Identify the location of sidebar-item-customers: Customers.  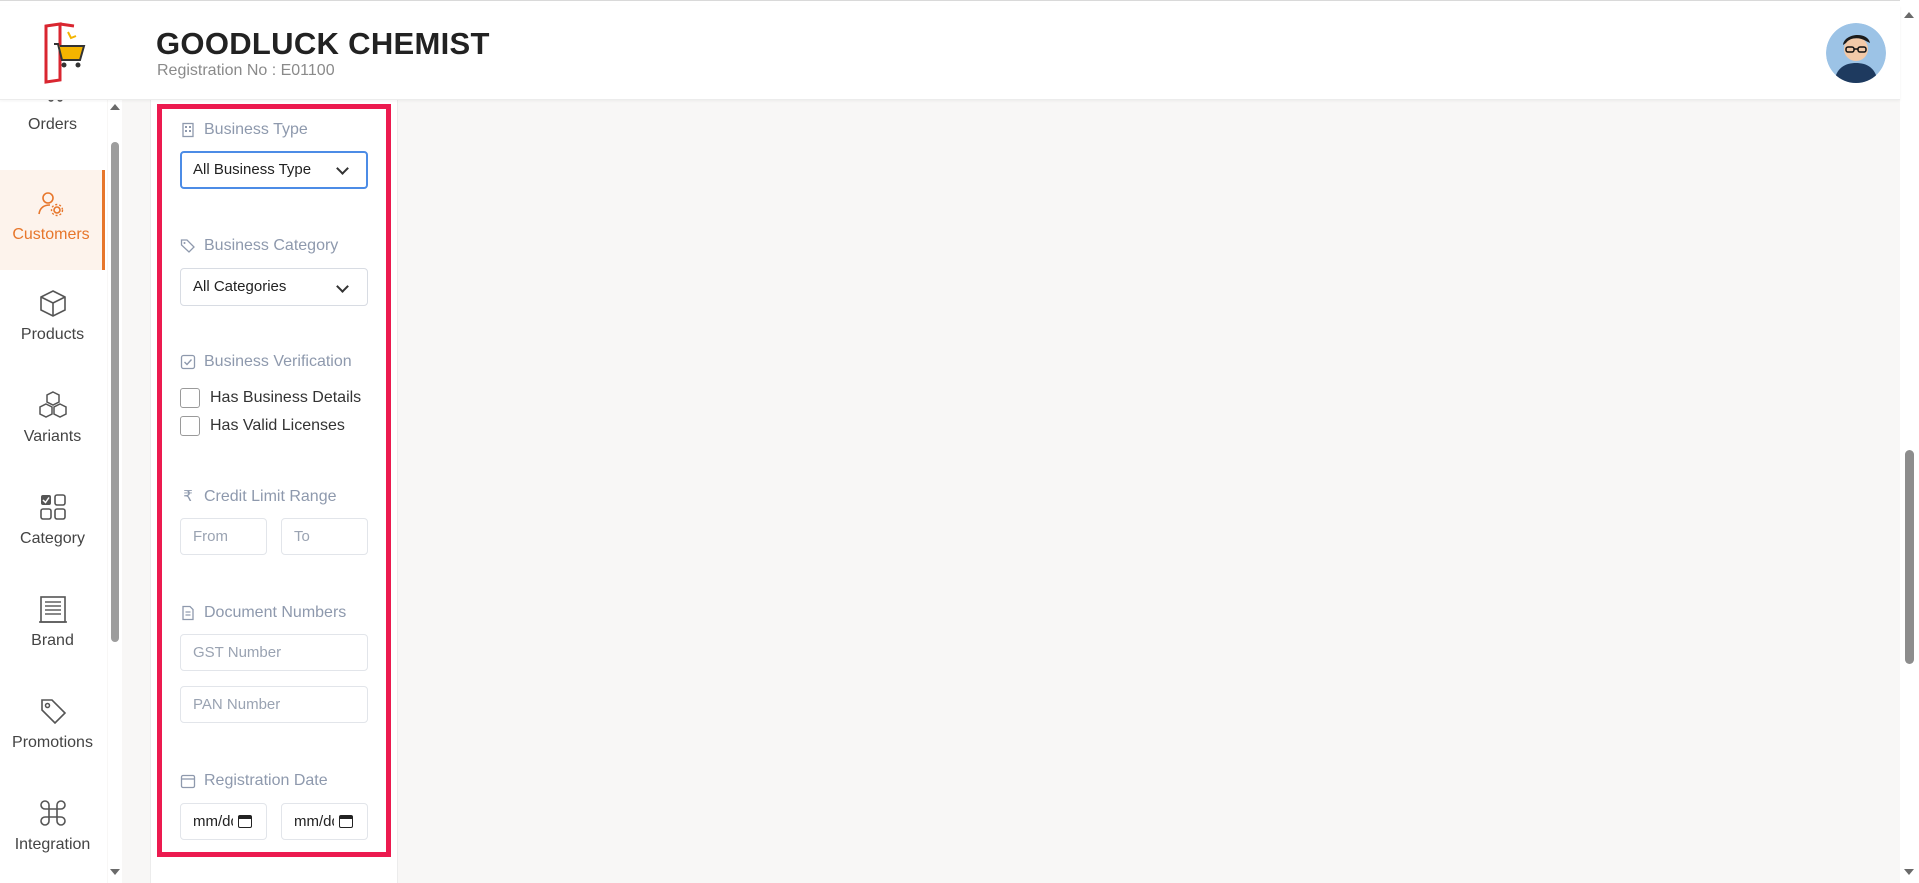
(52, 220).